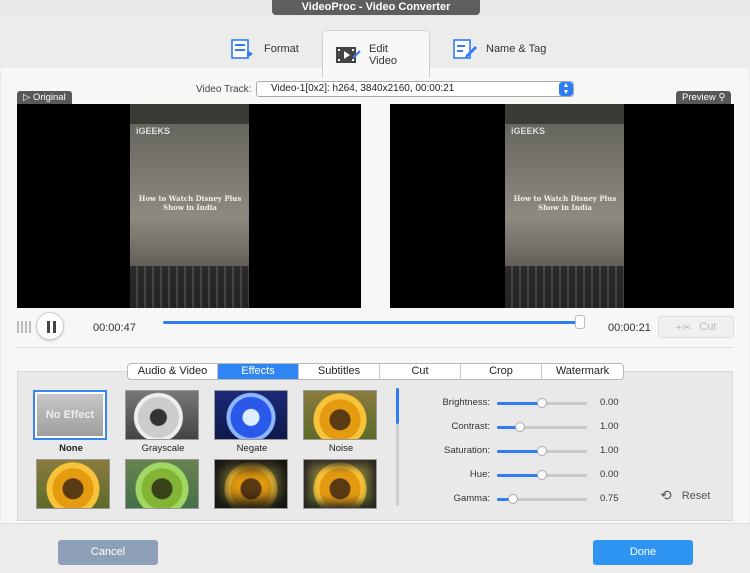  I want to click on preview-tag: Preview ⚲, so click(704, 98).